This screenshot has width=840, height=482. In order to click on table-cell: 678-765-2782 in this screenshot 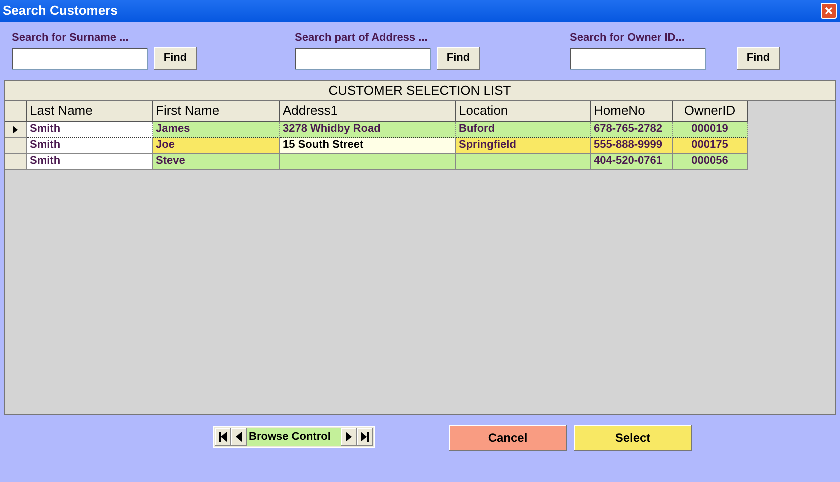, I will do `click(632, 130)`.